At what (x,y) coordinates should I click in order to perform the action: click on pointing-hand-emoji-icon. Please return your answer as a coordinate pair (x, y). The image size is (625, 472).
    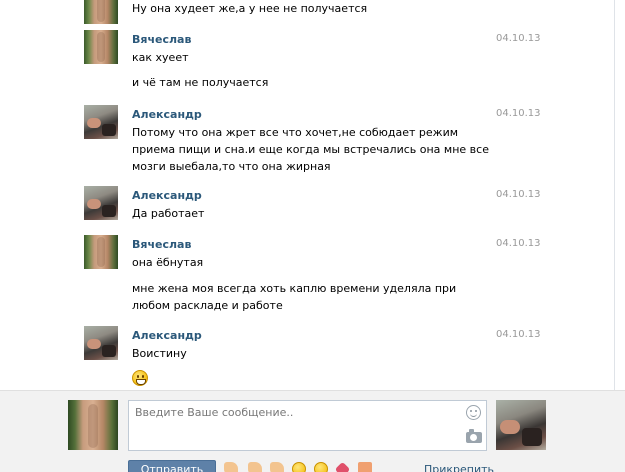
    Looking at the image, I should click on (231, 467).